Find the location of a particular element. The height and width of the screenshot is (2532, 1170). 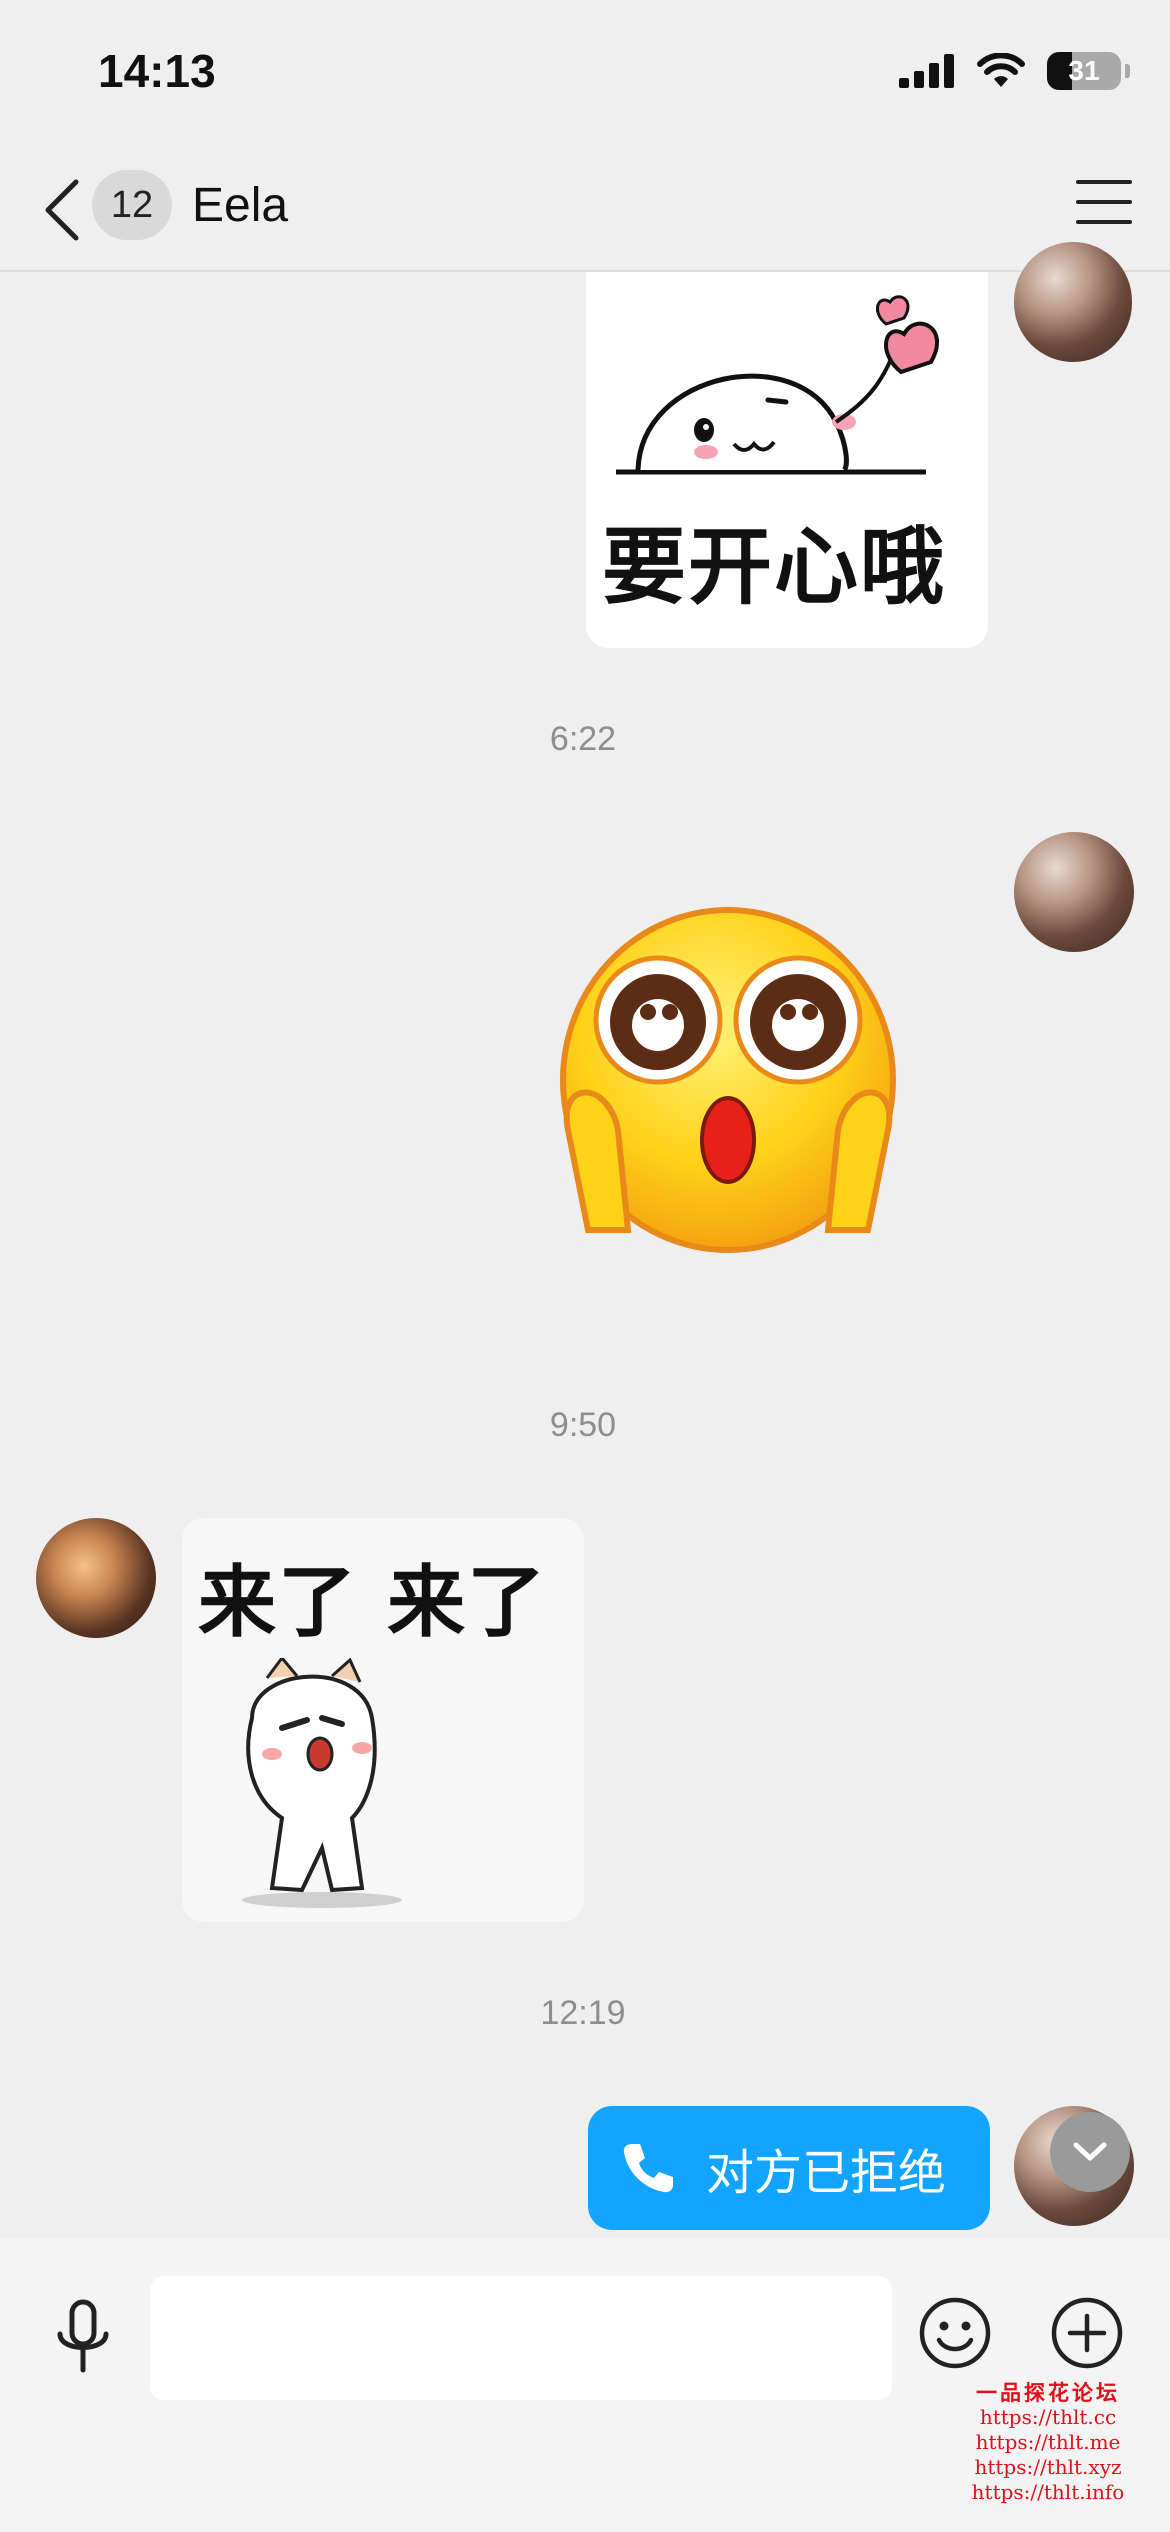

chevron-down-icon is located at coordinates (1090, 2151).